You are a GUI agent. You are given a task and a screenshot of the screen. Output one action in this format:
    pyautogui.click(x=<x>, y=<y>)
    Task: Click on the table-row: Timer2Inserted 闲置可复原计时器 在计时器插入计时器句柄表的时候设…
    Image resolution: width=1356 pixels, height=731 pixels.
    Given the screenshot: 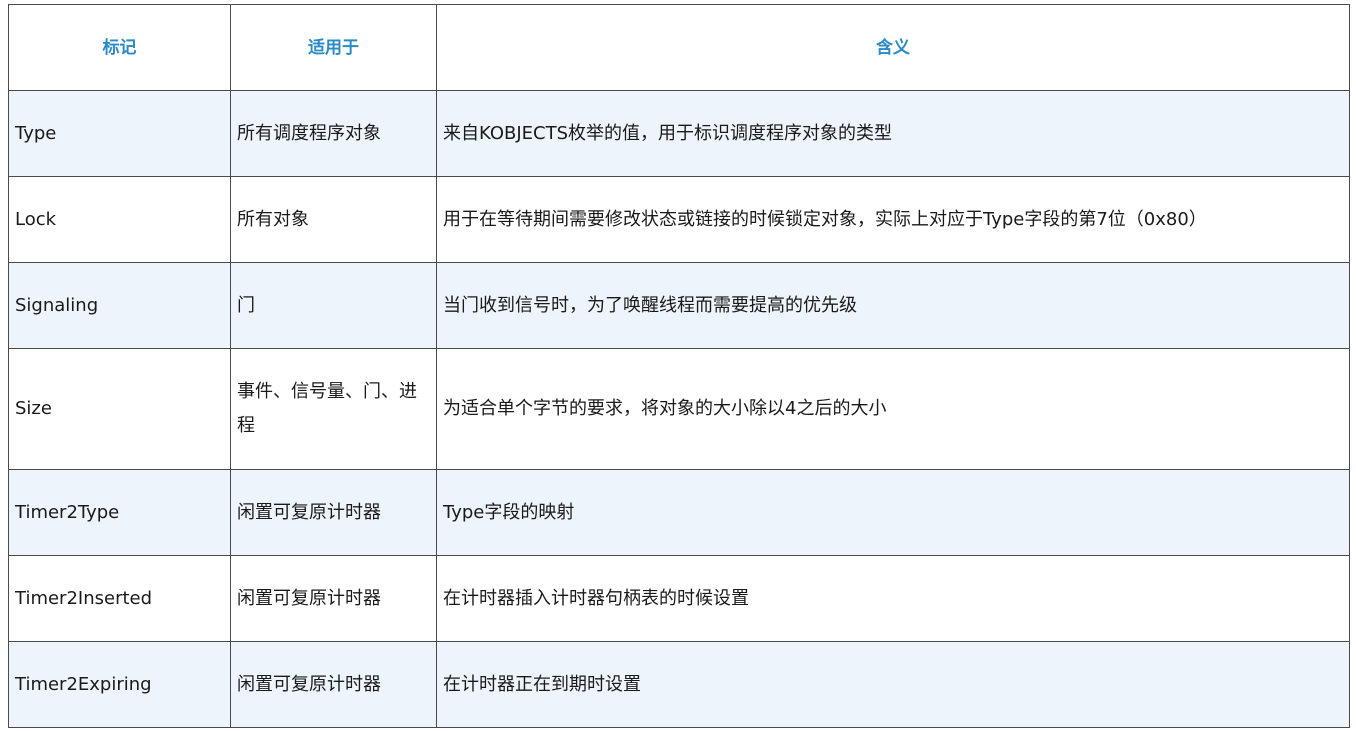 What is the action you would take?
    pyautogui.click(x=679, y=598)
    